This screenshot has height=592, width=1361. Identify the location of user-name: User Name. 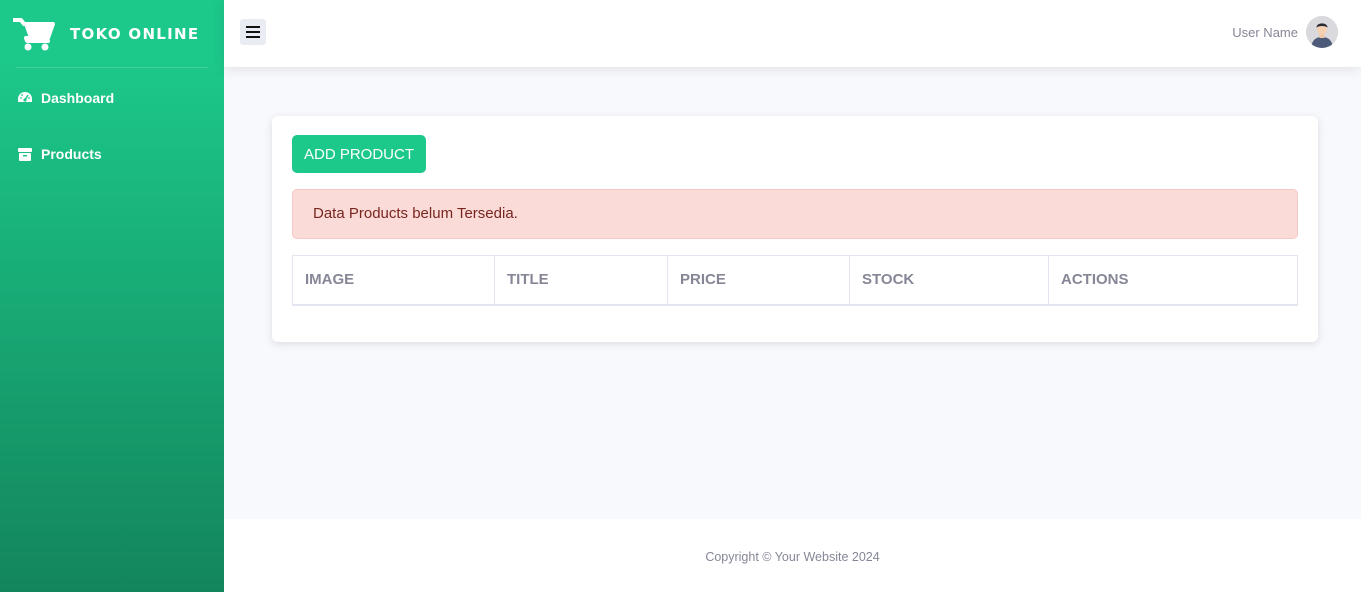
(1265, 32).